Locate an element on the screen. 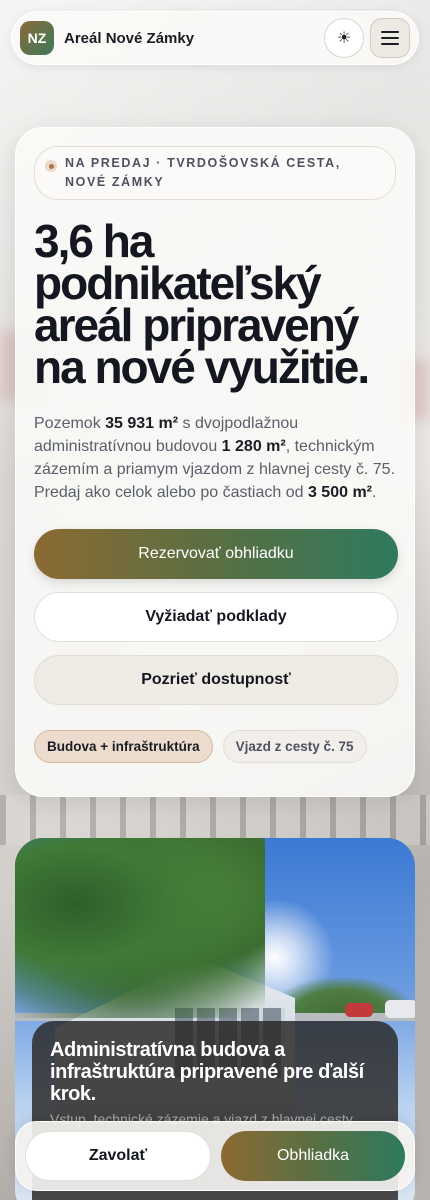 The width and height of the screenshot is (430, 1200). status-dot-icon is located at coordinates (51, 166).